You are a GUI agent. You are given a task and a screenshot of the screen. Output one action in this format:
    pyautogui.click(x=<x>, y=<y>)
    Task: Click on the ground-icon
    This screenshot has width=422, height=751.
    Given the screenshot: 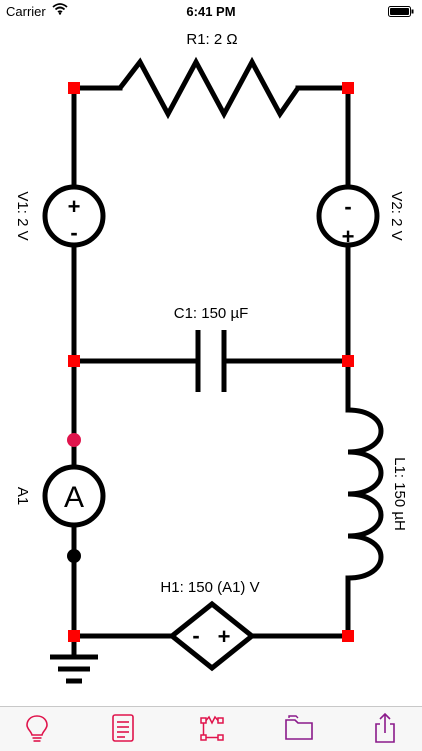 What is the action you would take?
    pyautogui.click(x=74, y=669)
    